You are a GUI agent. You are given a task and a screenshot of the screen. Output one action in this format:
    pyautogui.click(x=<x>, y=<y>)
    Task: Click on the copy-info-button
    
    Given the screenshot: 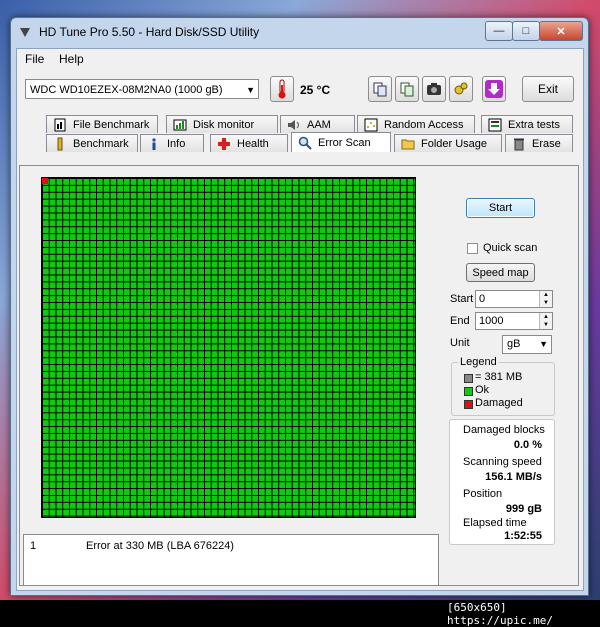 What is the action you would take?
    pyautogui.click(x=380, y=89)
    